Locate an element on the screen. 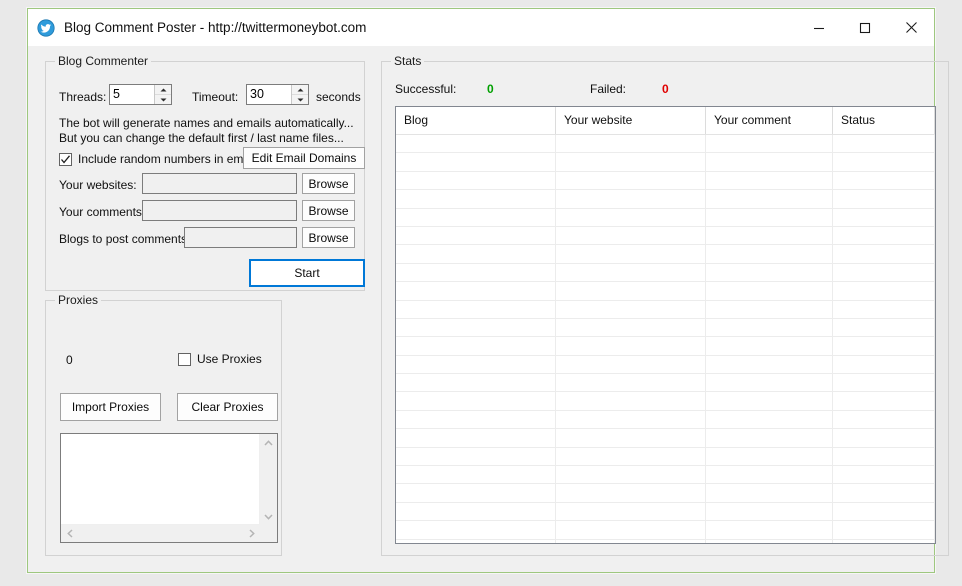 This screenshot has width=962, height=586. scroll-left-icon is located at coordinates (69, 533).